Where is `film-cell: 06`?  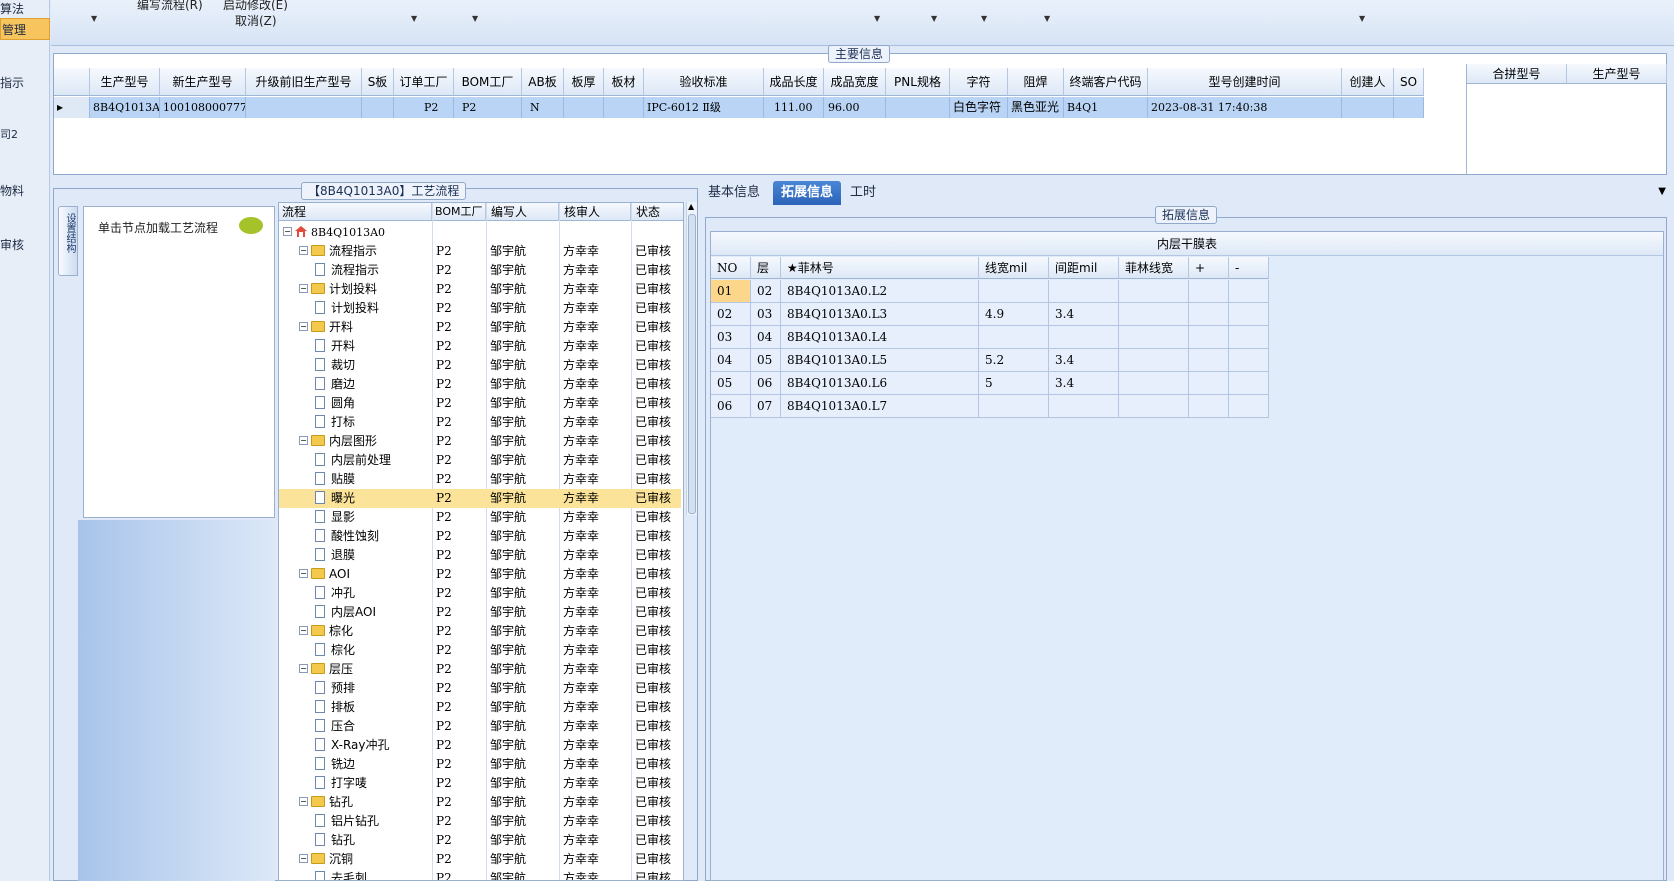 film-cell: 06 is located at coordinates (731, 406).